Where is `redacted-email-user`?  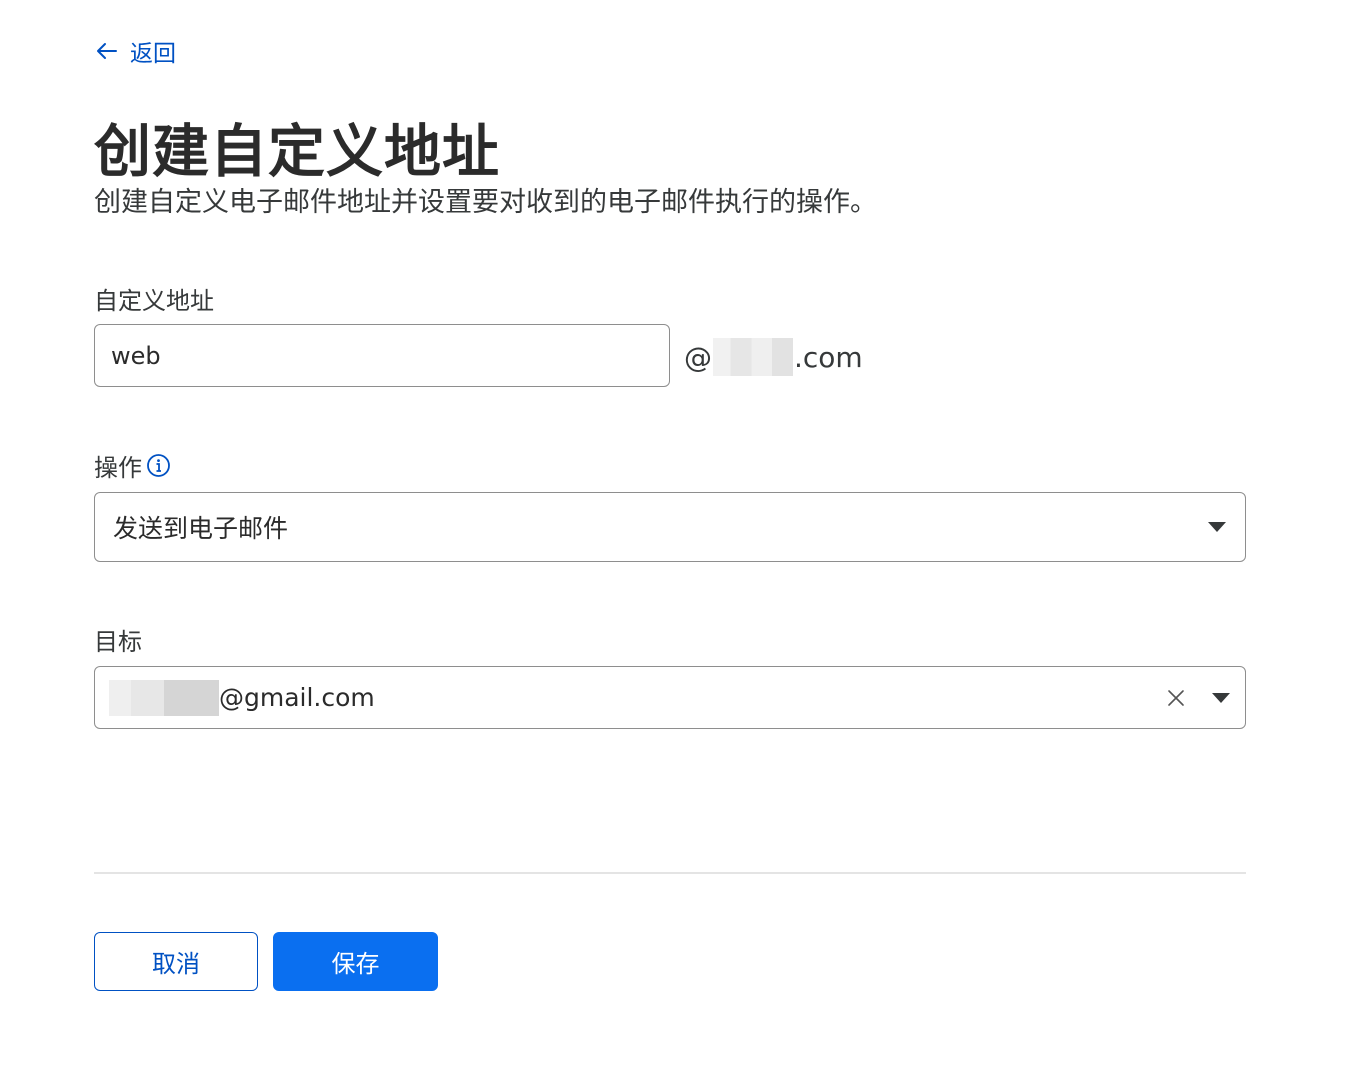 redacted-email-user is located at coordinates (164, 697).